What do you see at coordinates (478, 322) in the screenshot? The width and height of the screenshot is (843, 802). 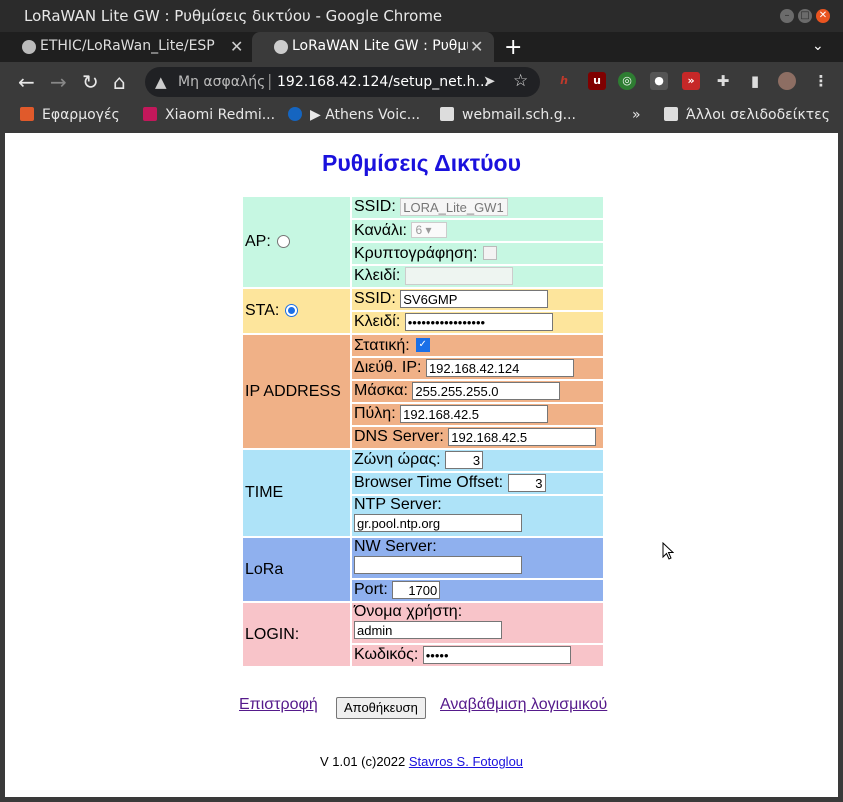 I see `sta-key-input` at bounding box center [478, 322].